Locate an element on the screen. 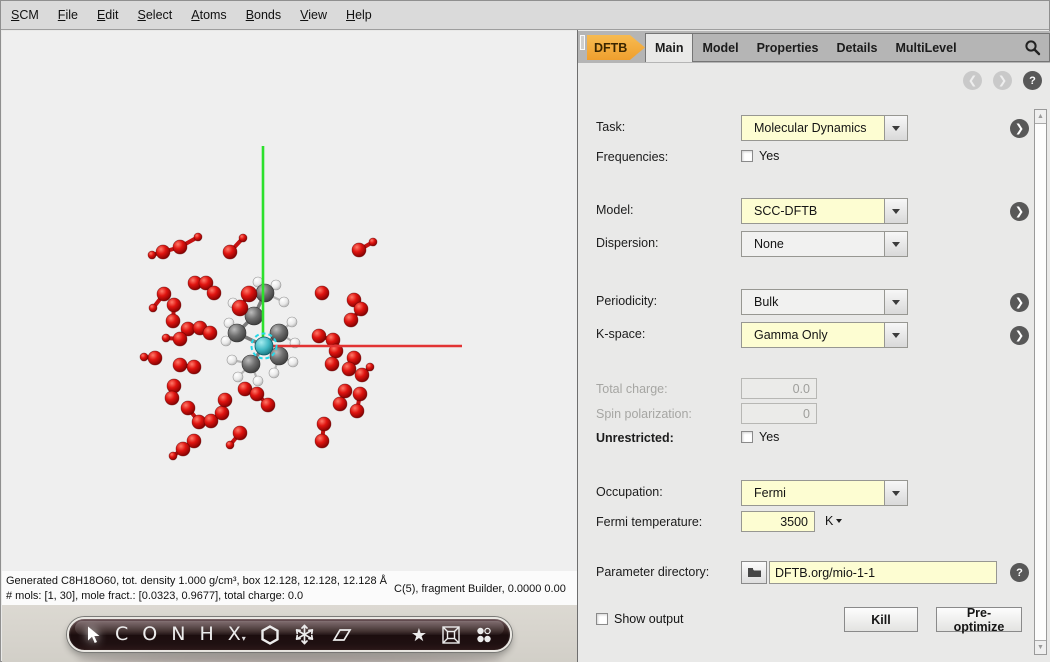  show-output-label: Show output is located at coordinates (649, 619).